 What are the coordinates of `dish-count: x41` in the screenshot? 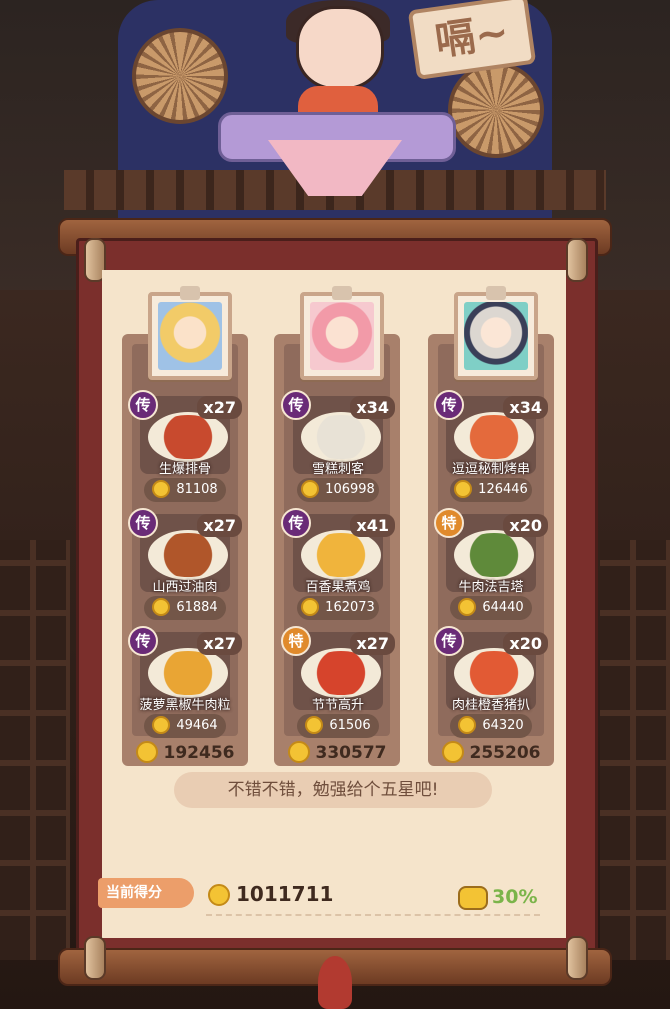 It's located at (372, 525).